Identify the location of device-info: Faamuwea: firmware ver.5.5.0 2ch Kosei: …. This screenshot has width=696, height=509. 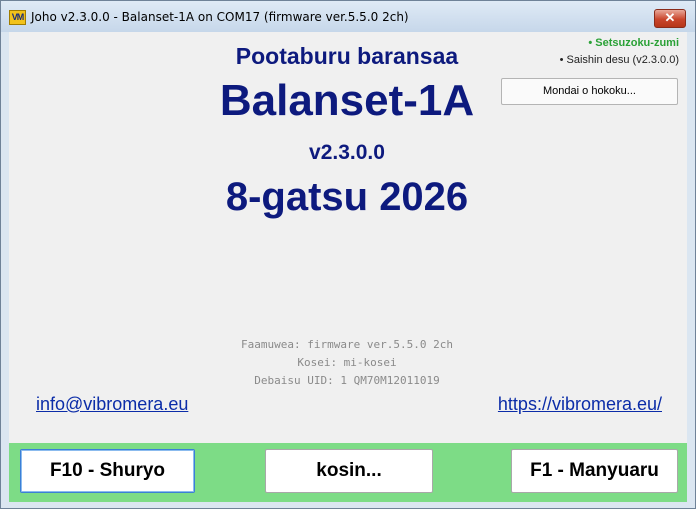
(347, 363).